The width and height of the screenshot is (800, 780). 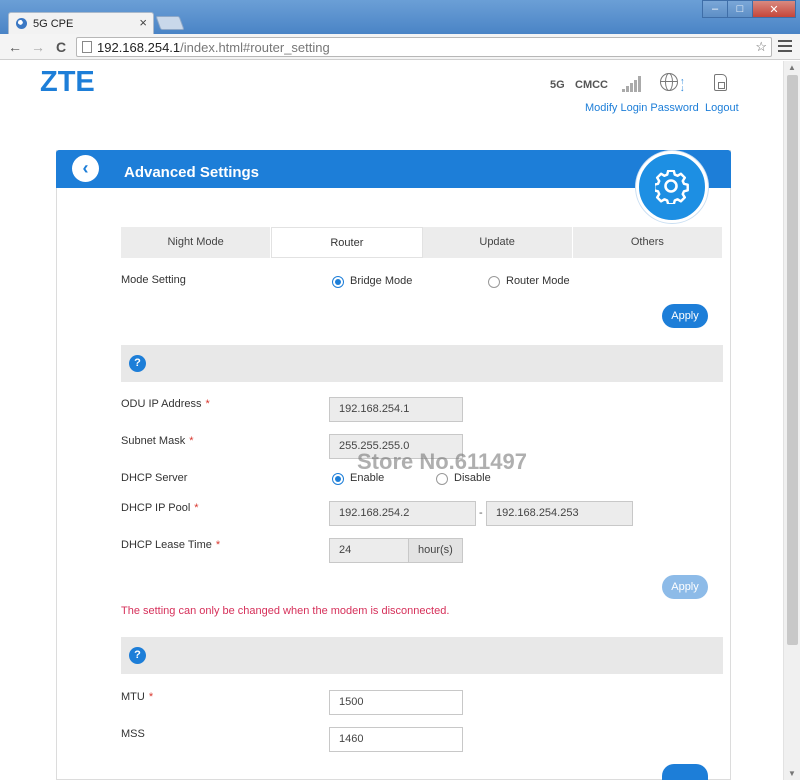 I want to click on page-scrollbar: ▲ ▼, so click(x=791, y=420).